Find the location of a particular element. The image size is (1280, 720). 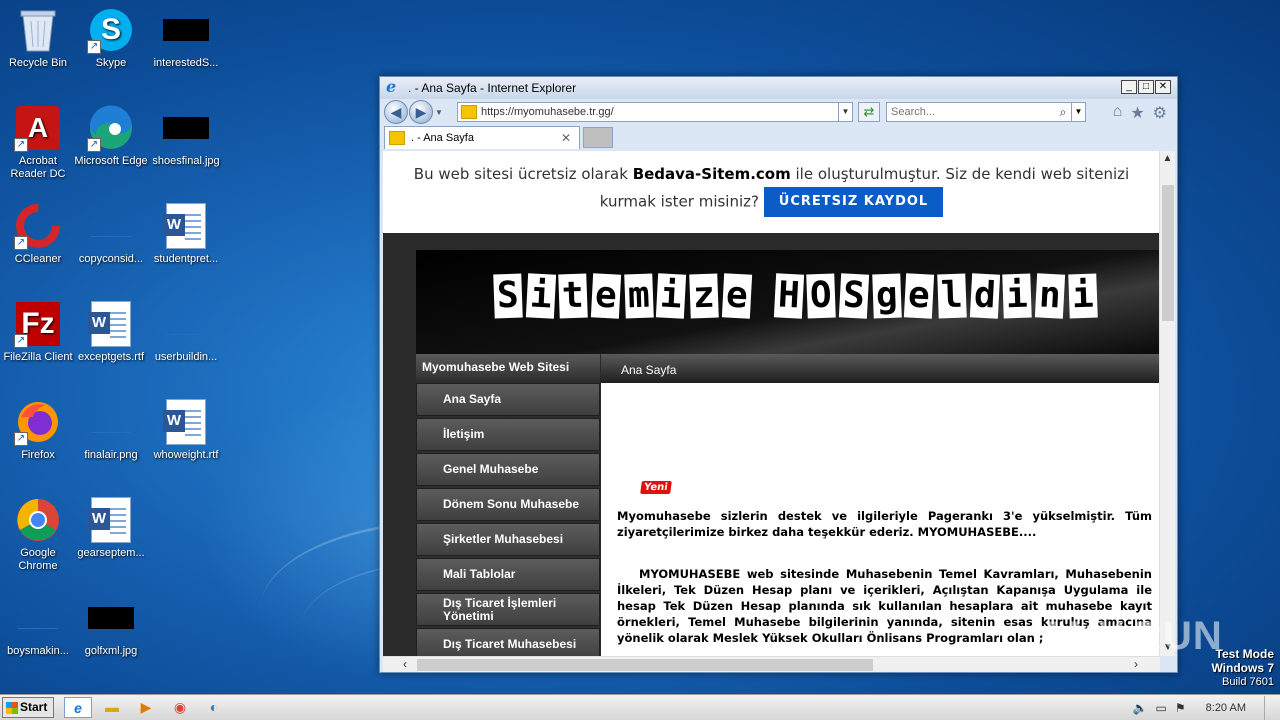

taskbar: Start e ▬ ▶ ◉ ◐ 🔈 ▭ ⚑ 8:20 AM is located at coordinates (640, 707).